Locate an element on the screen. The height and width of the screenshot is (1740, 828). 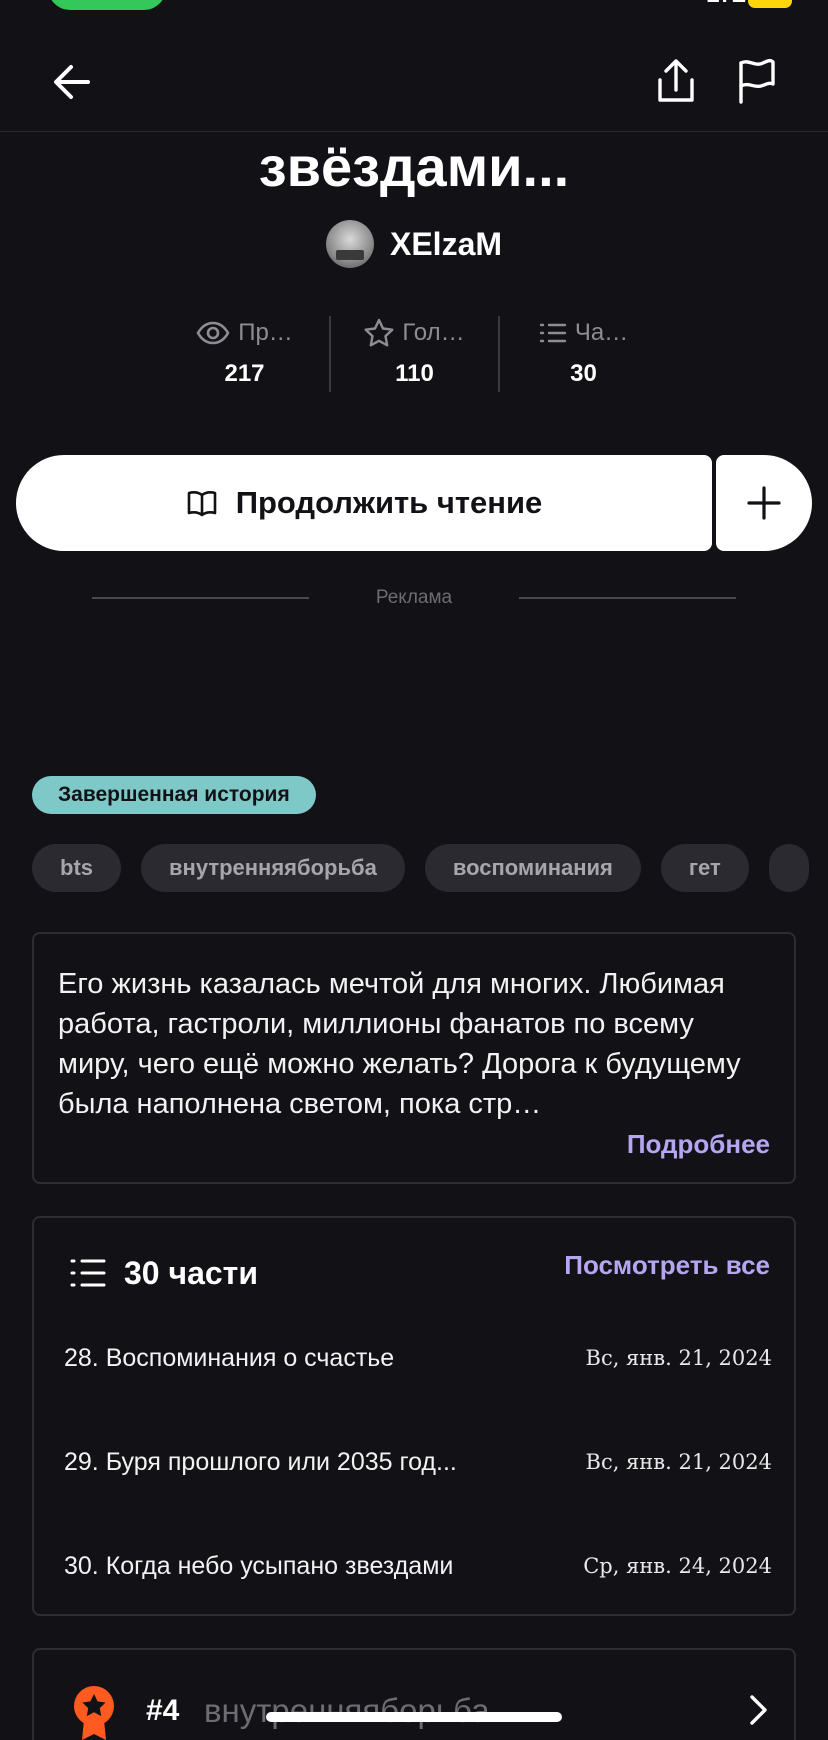
stat-reads-value: 217 is located at coordinates (244, 373).